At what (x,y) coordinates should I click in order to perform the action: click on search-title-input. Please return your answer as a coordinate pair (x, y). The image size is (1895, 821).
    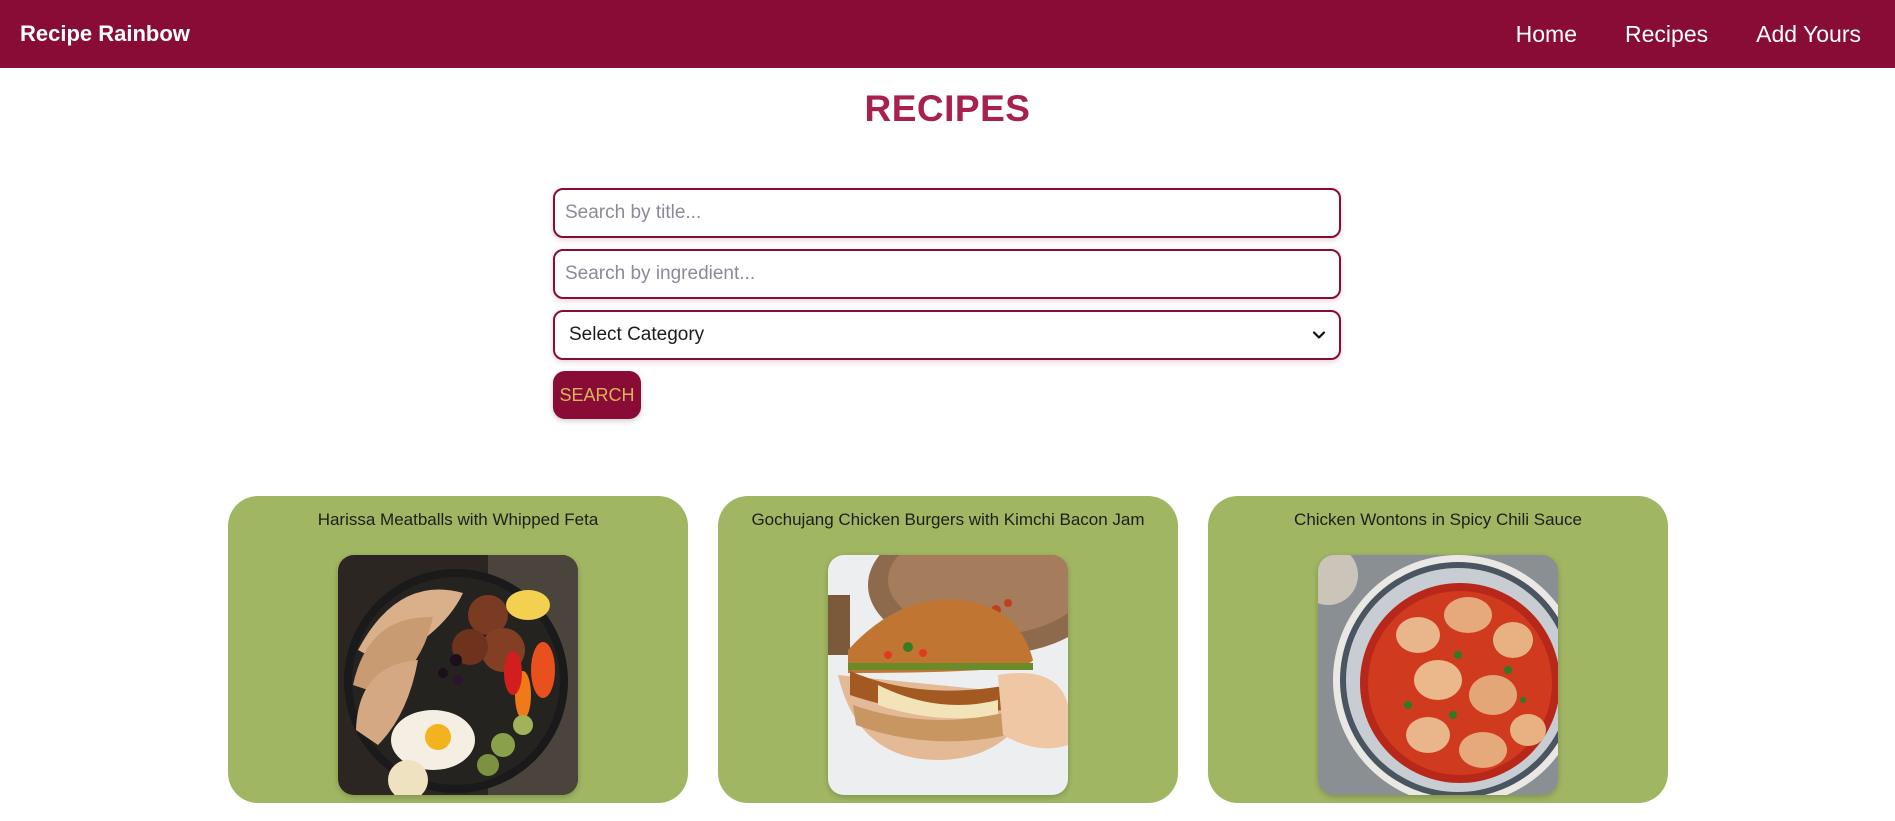
    Looking at the image, I should click on (947, 213).